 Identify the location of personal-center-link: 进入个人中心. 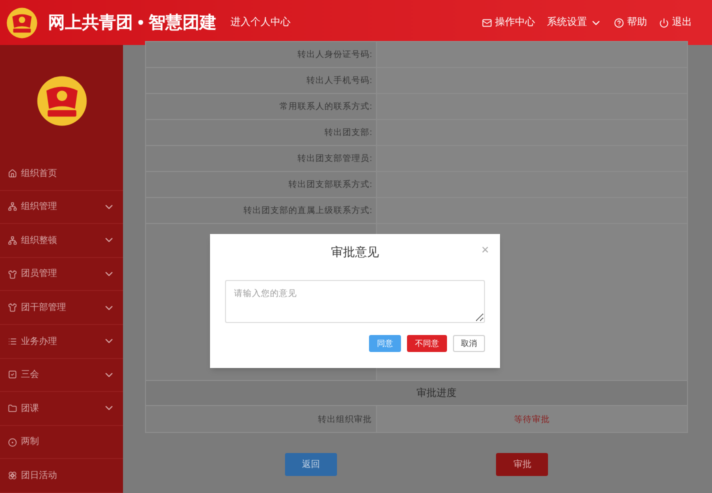
(260, 22).